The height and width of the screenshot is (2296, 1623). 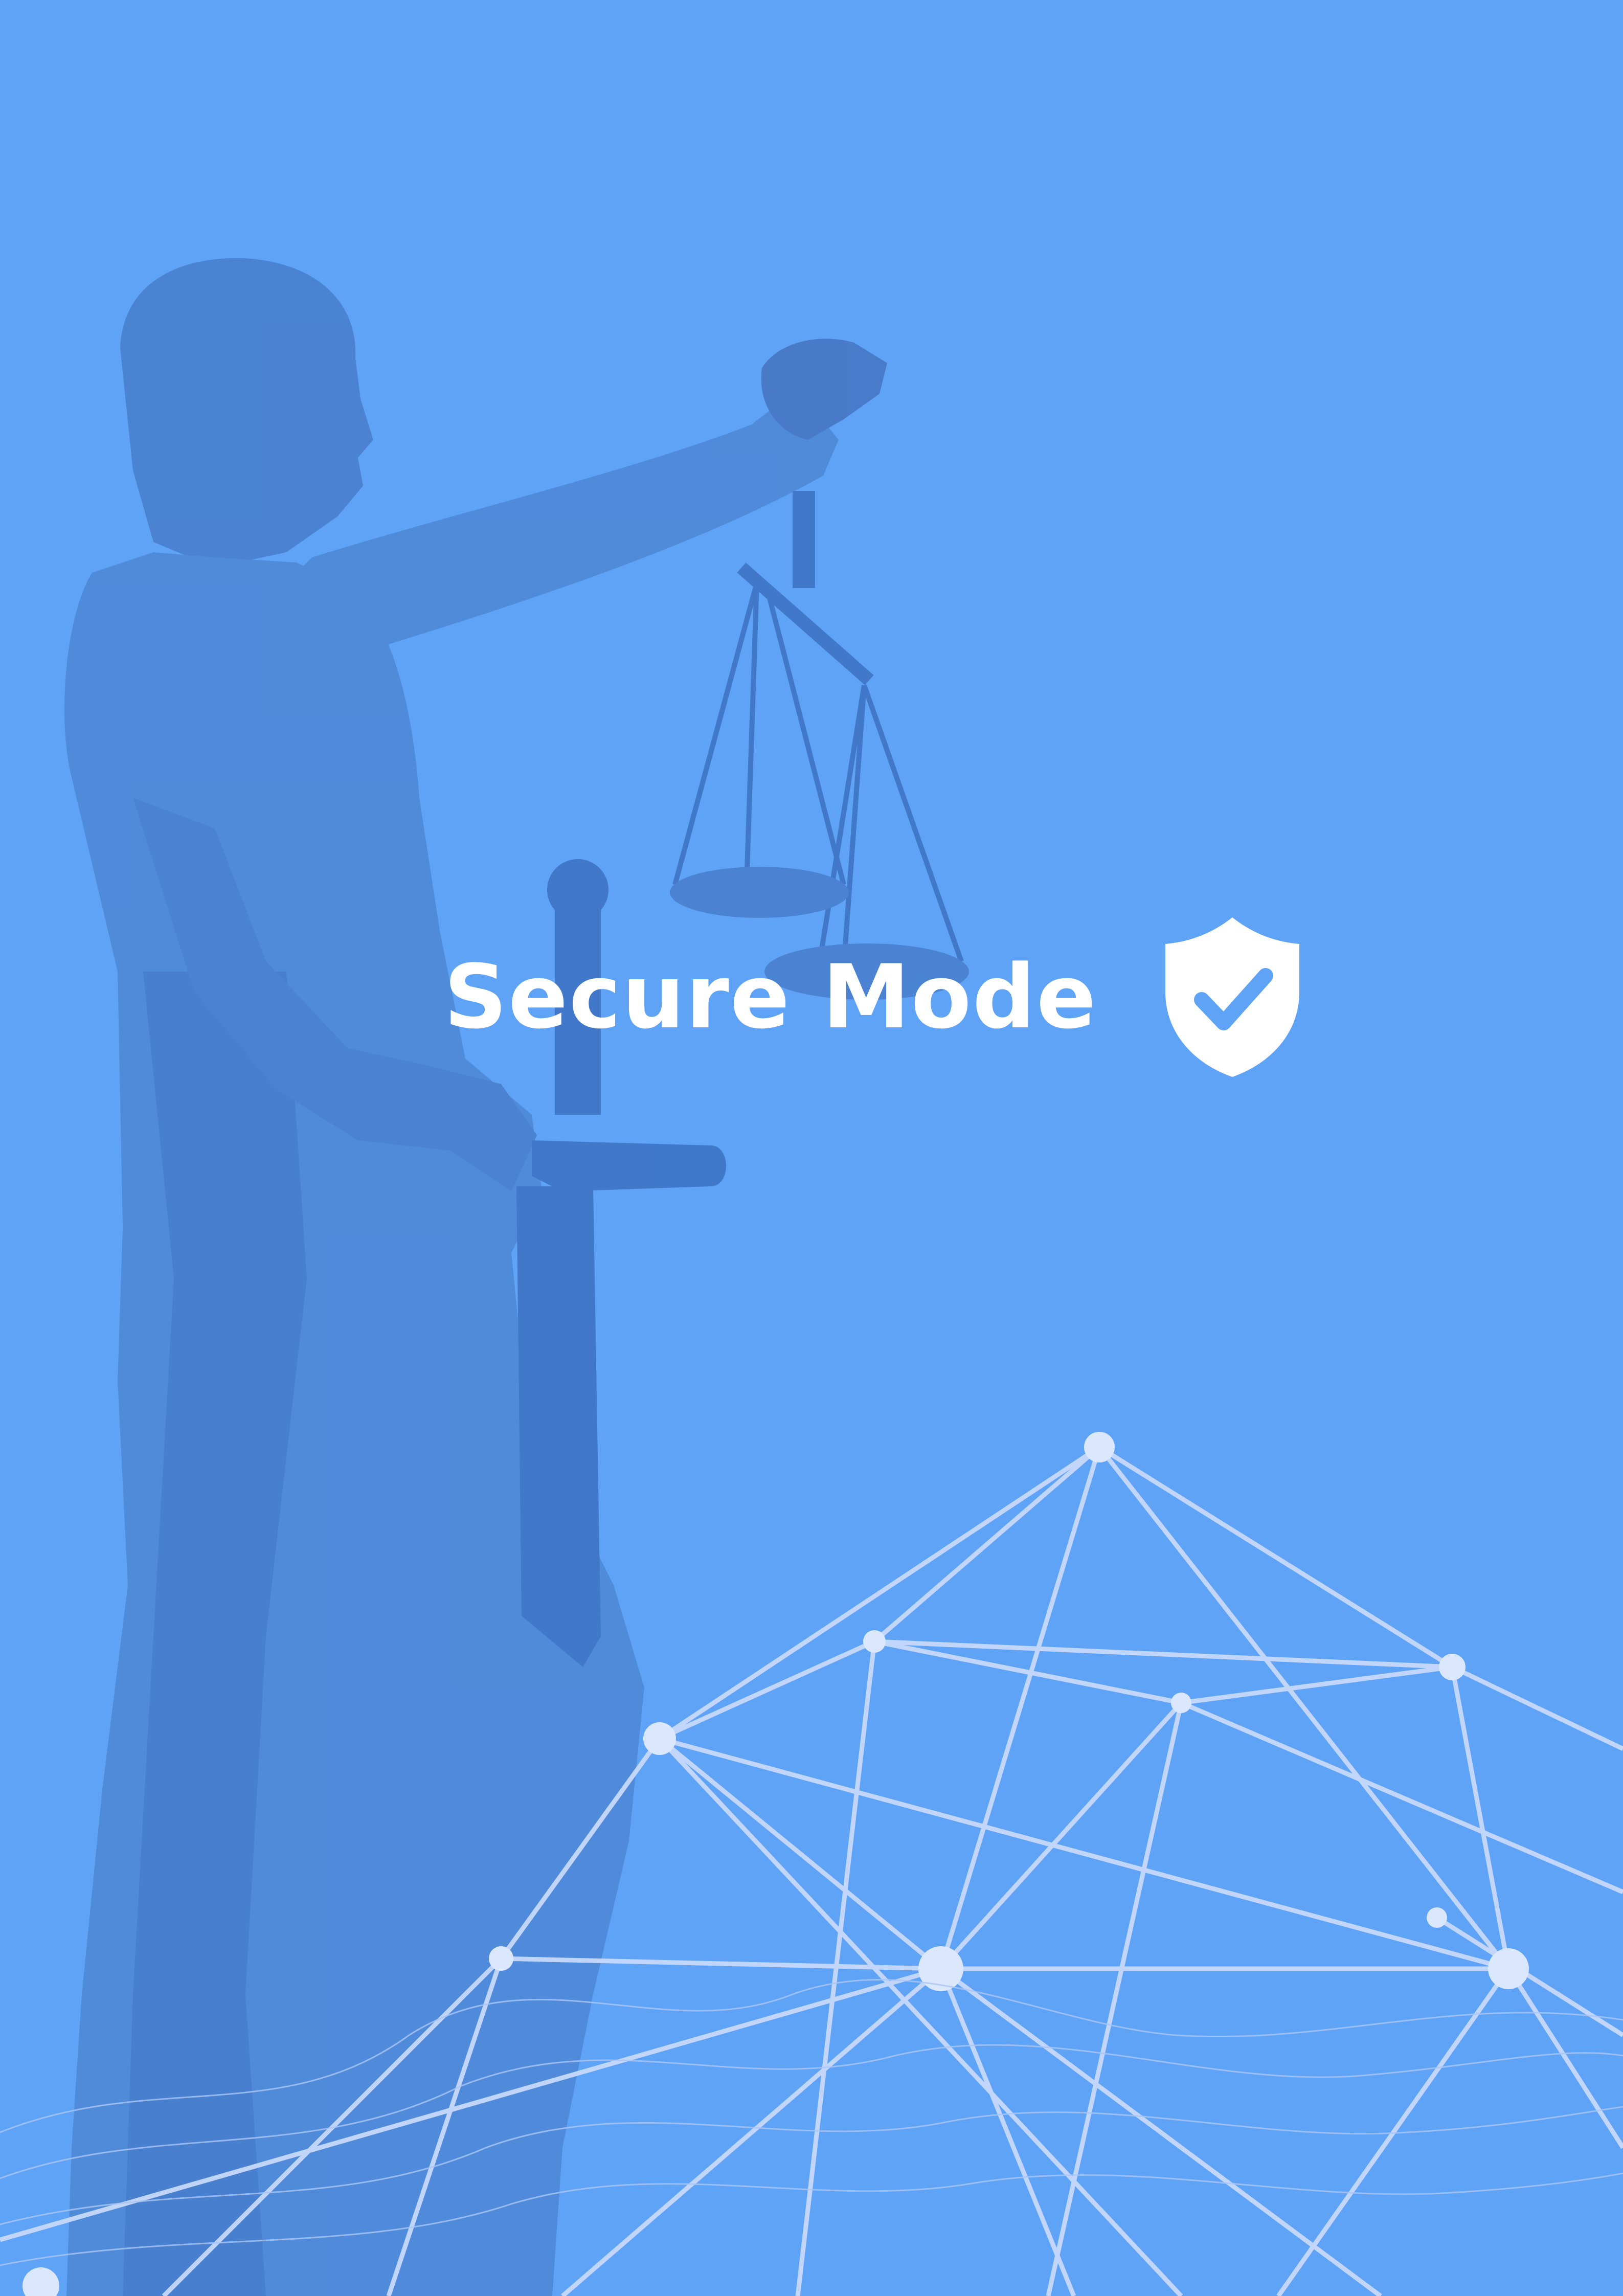 What do you see at coordinates (1232, 997) in the screenshot?
I see `shield-check-icon` at bounding box center [1232, 997].